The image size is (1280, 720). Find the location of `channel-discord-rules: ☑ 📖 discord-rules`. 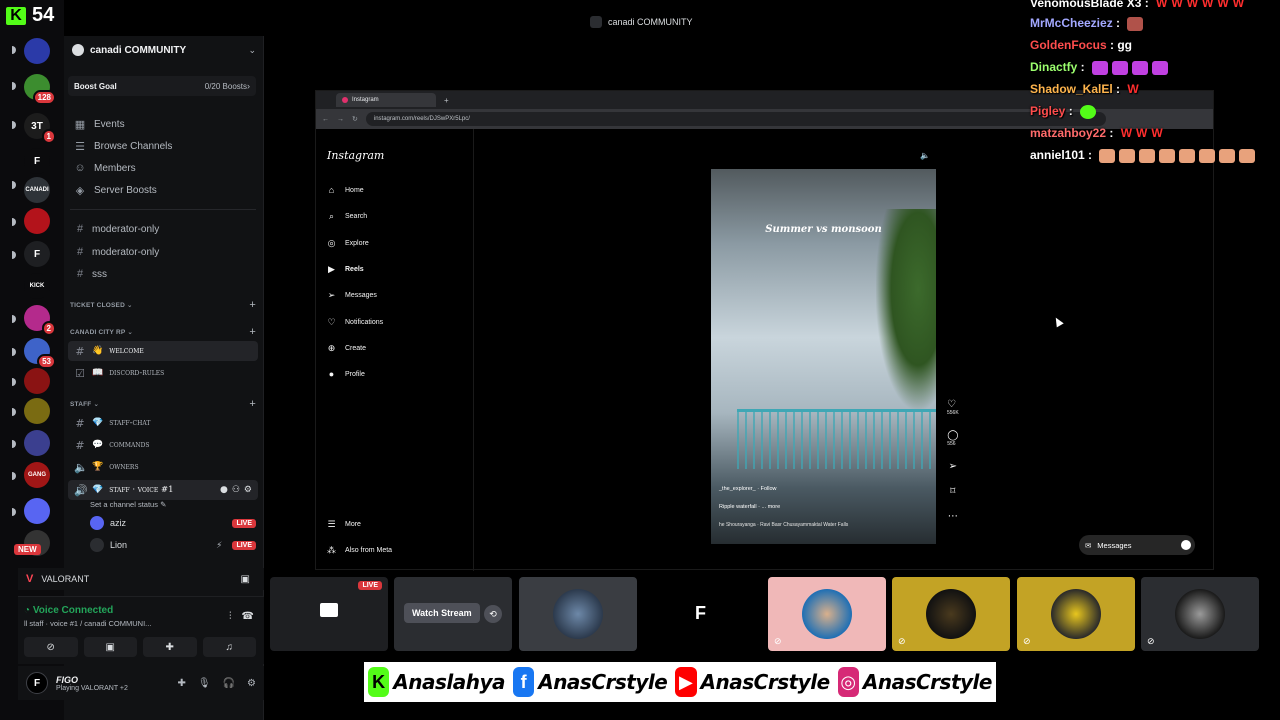

channel-discord-rules: ☑ 📖 discord-rules is located at coordinates (163, 373).